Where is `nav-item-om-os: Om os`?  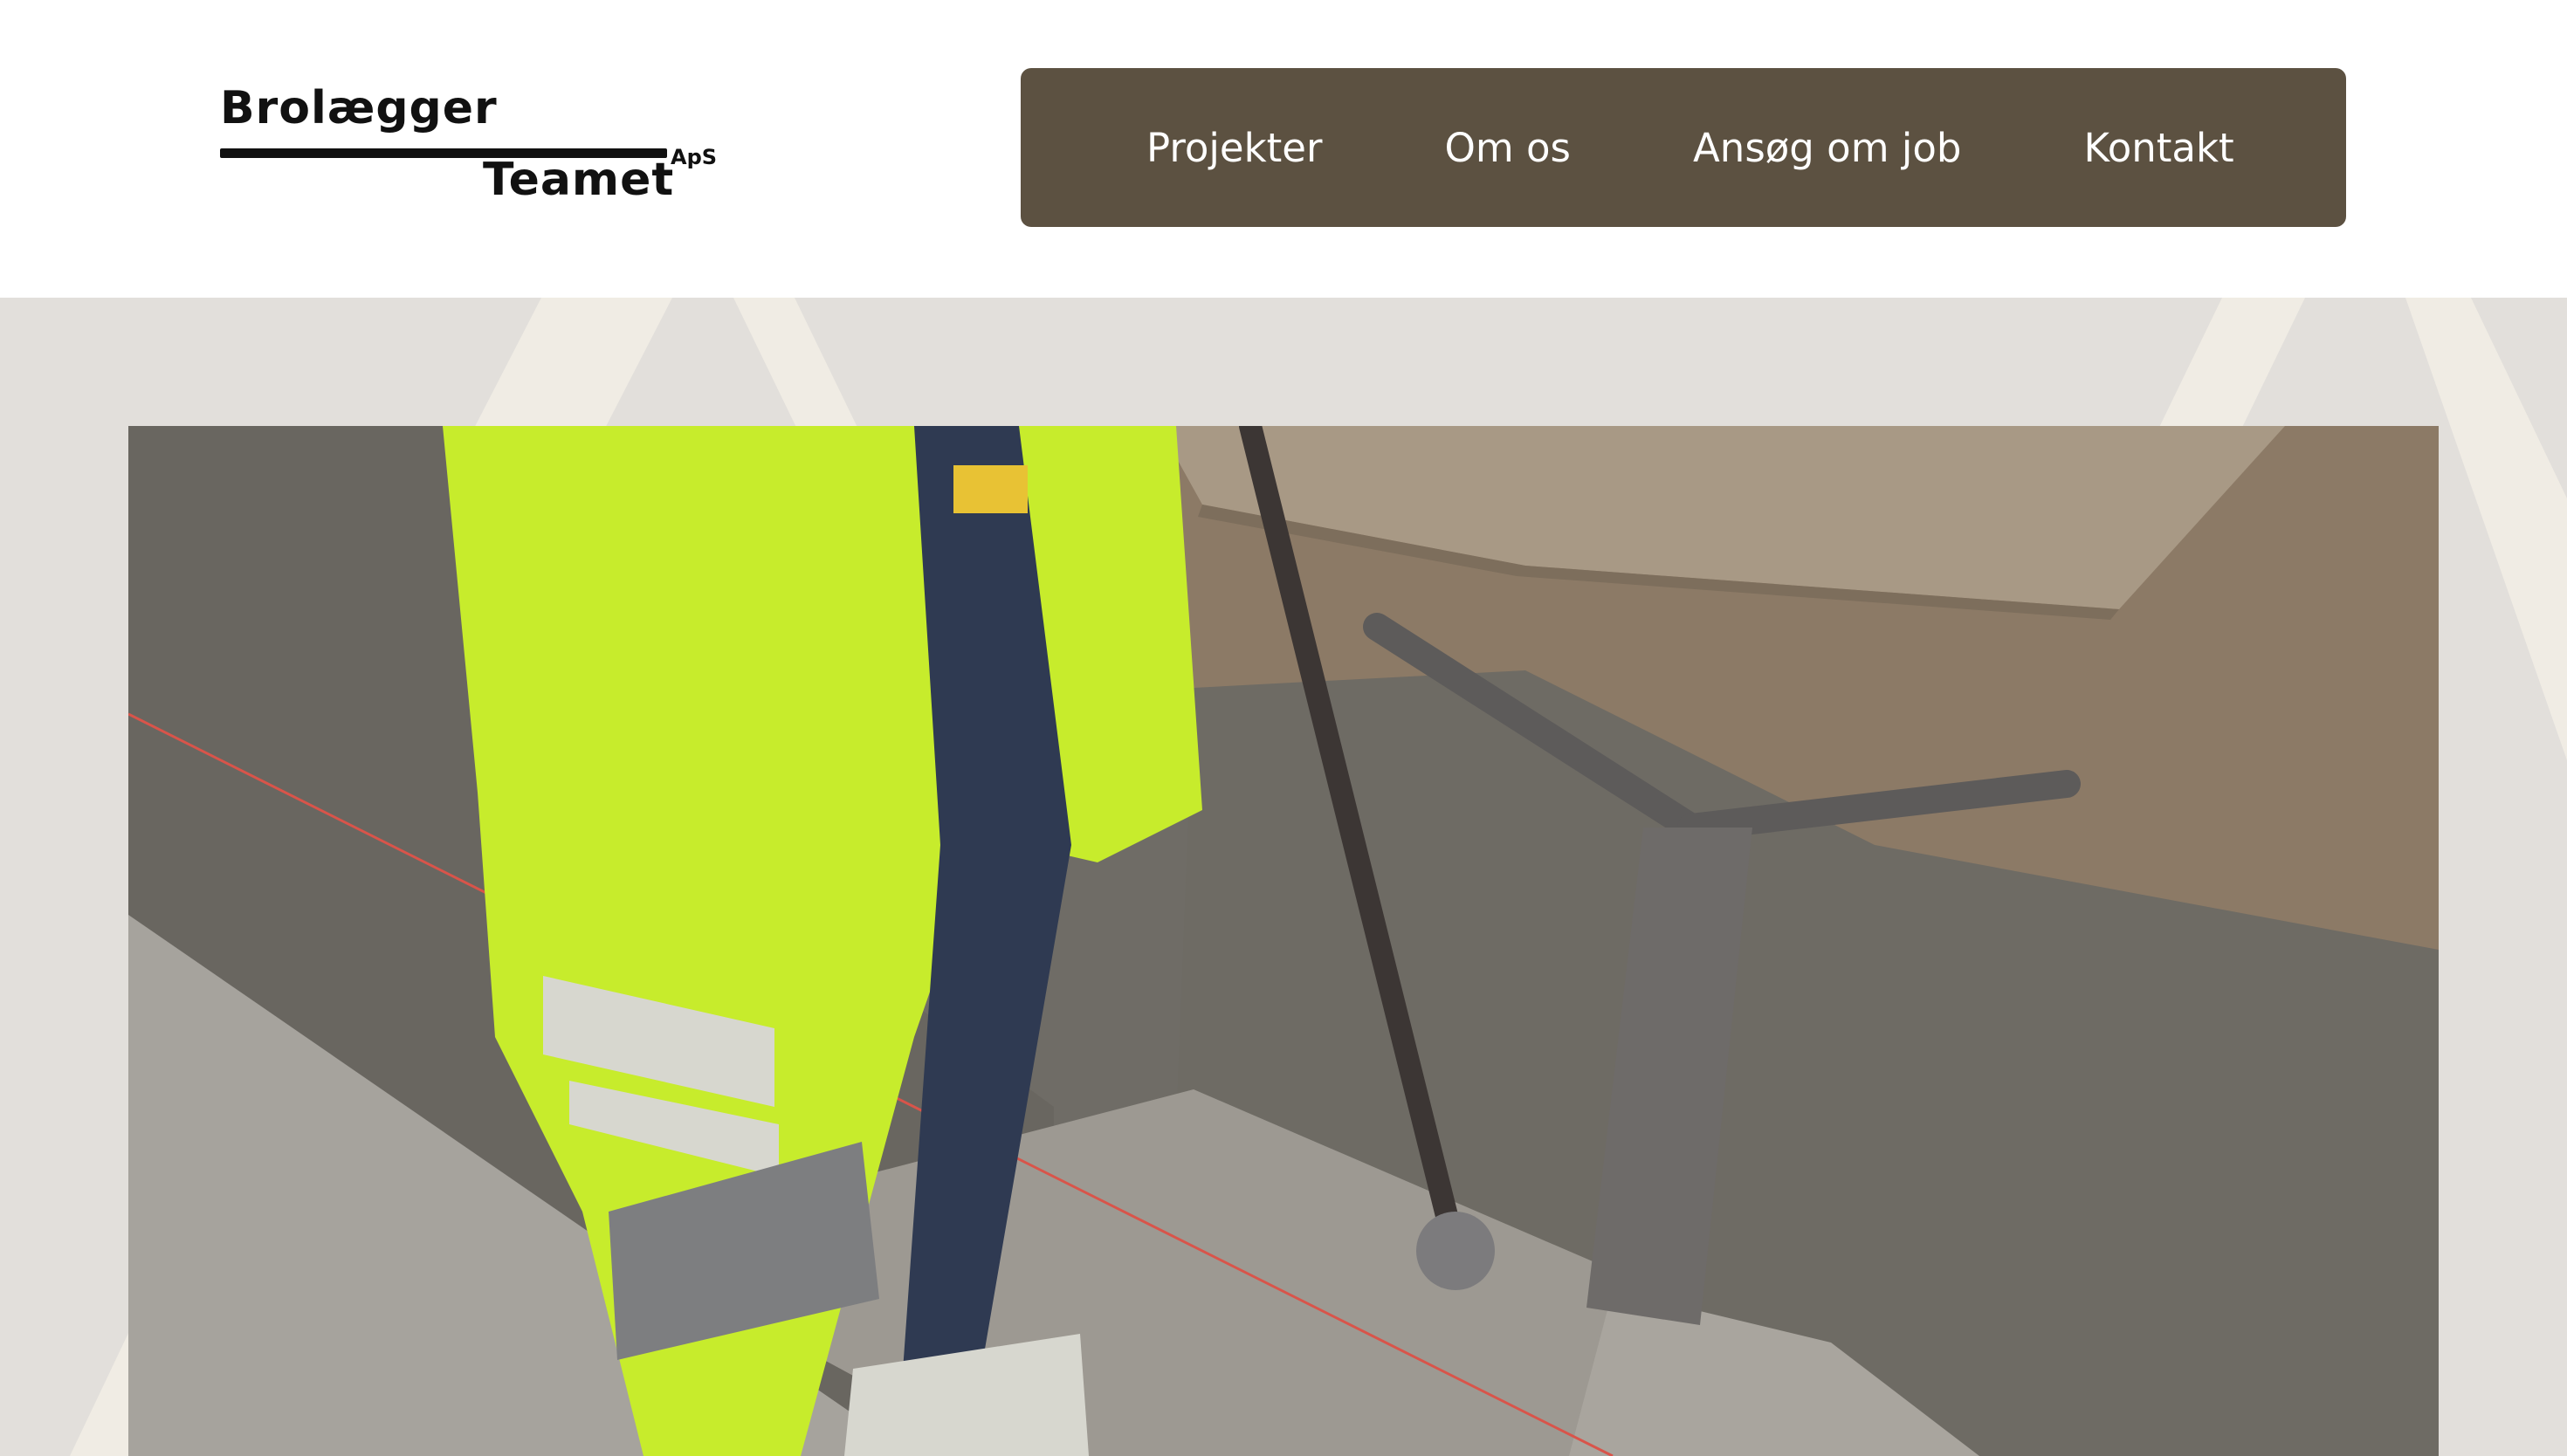
nav-item-om-os: Om os is located at coordinates (1507, 148).